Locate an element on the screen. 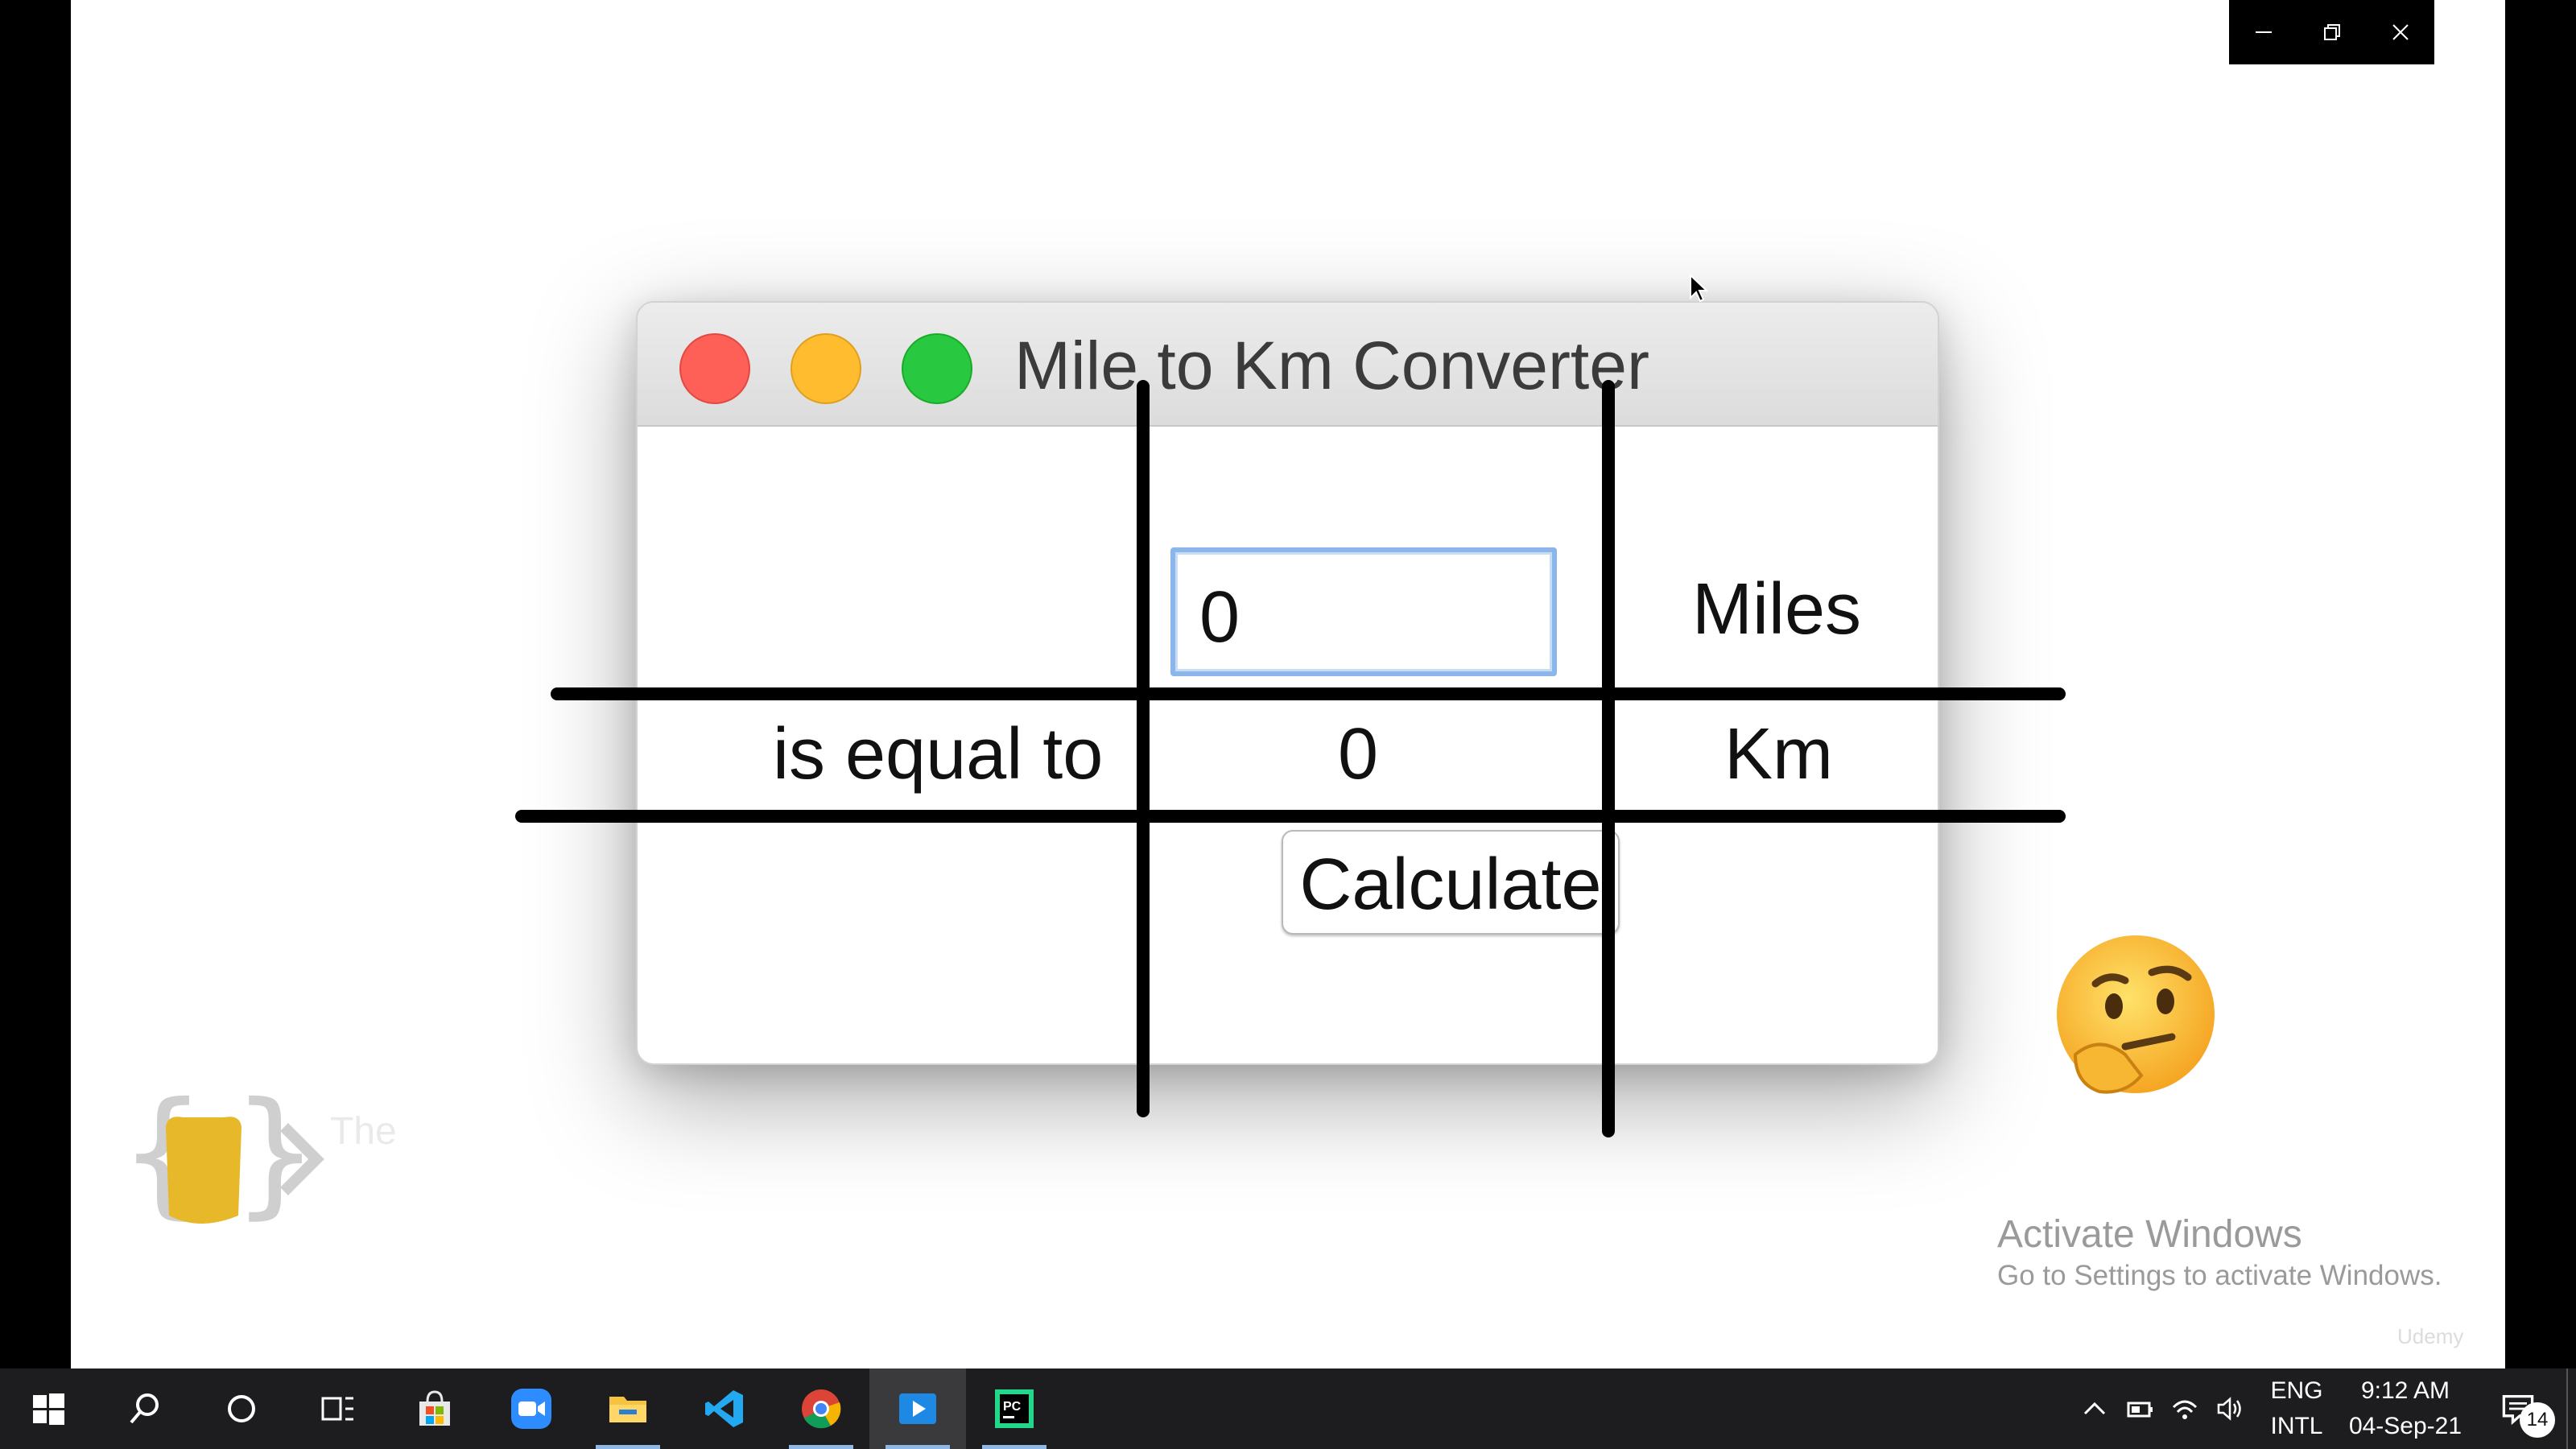 This screenshot has height=1449, width=2576. player-window-controls is located at coordinates (2331, 32).